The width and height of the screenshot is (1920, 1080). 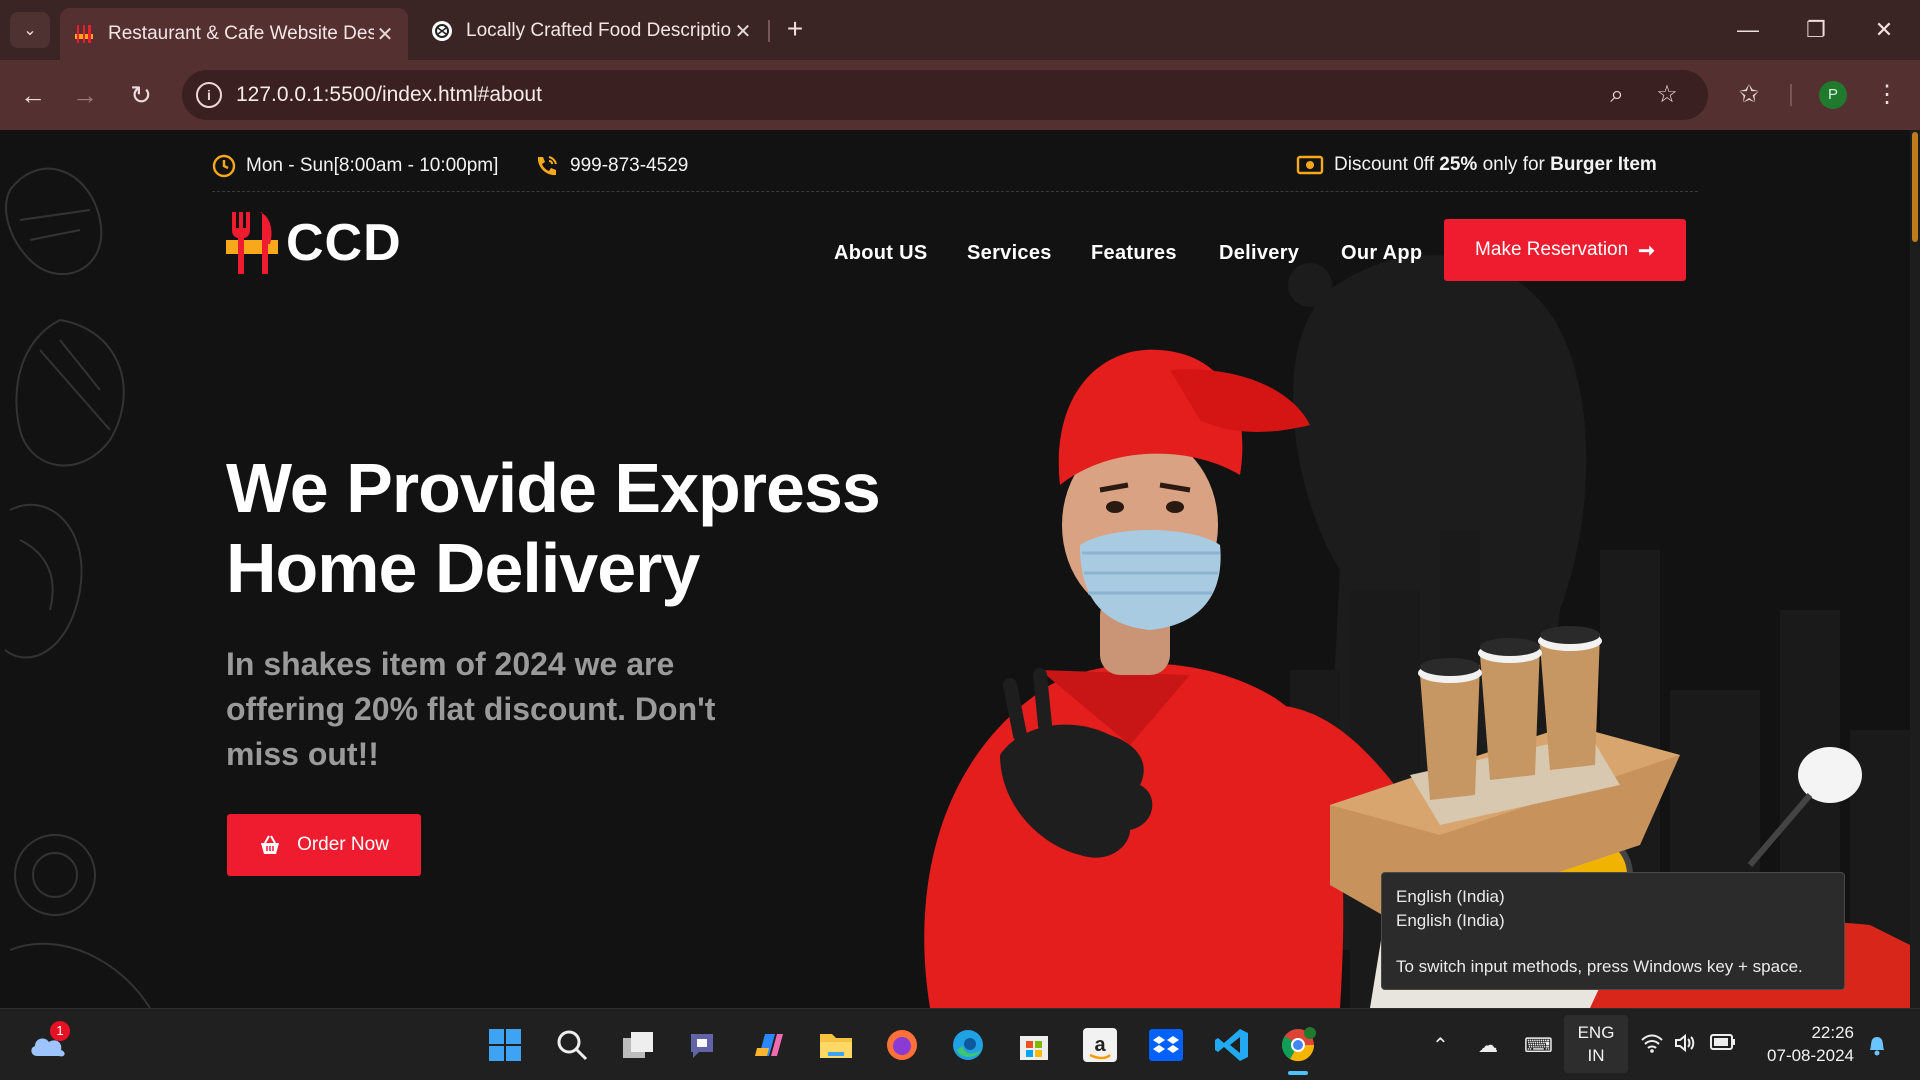 I want to click on phone-number: 999-873-4529, so click(x=611, y=166).